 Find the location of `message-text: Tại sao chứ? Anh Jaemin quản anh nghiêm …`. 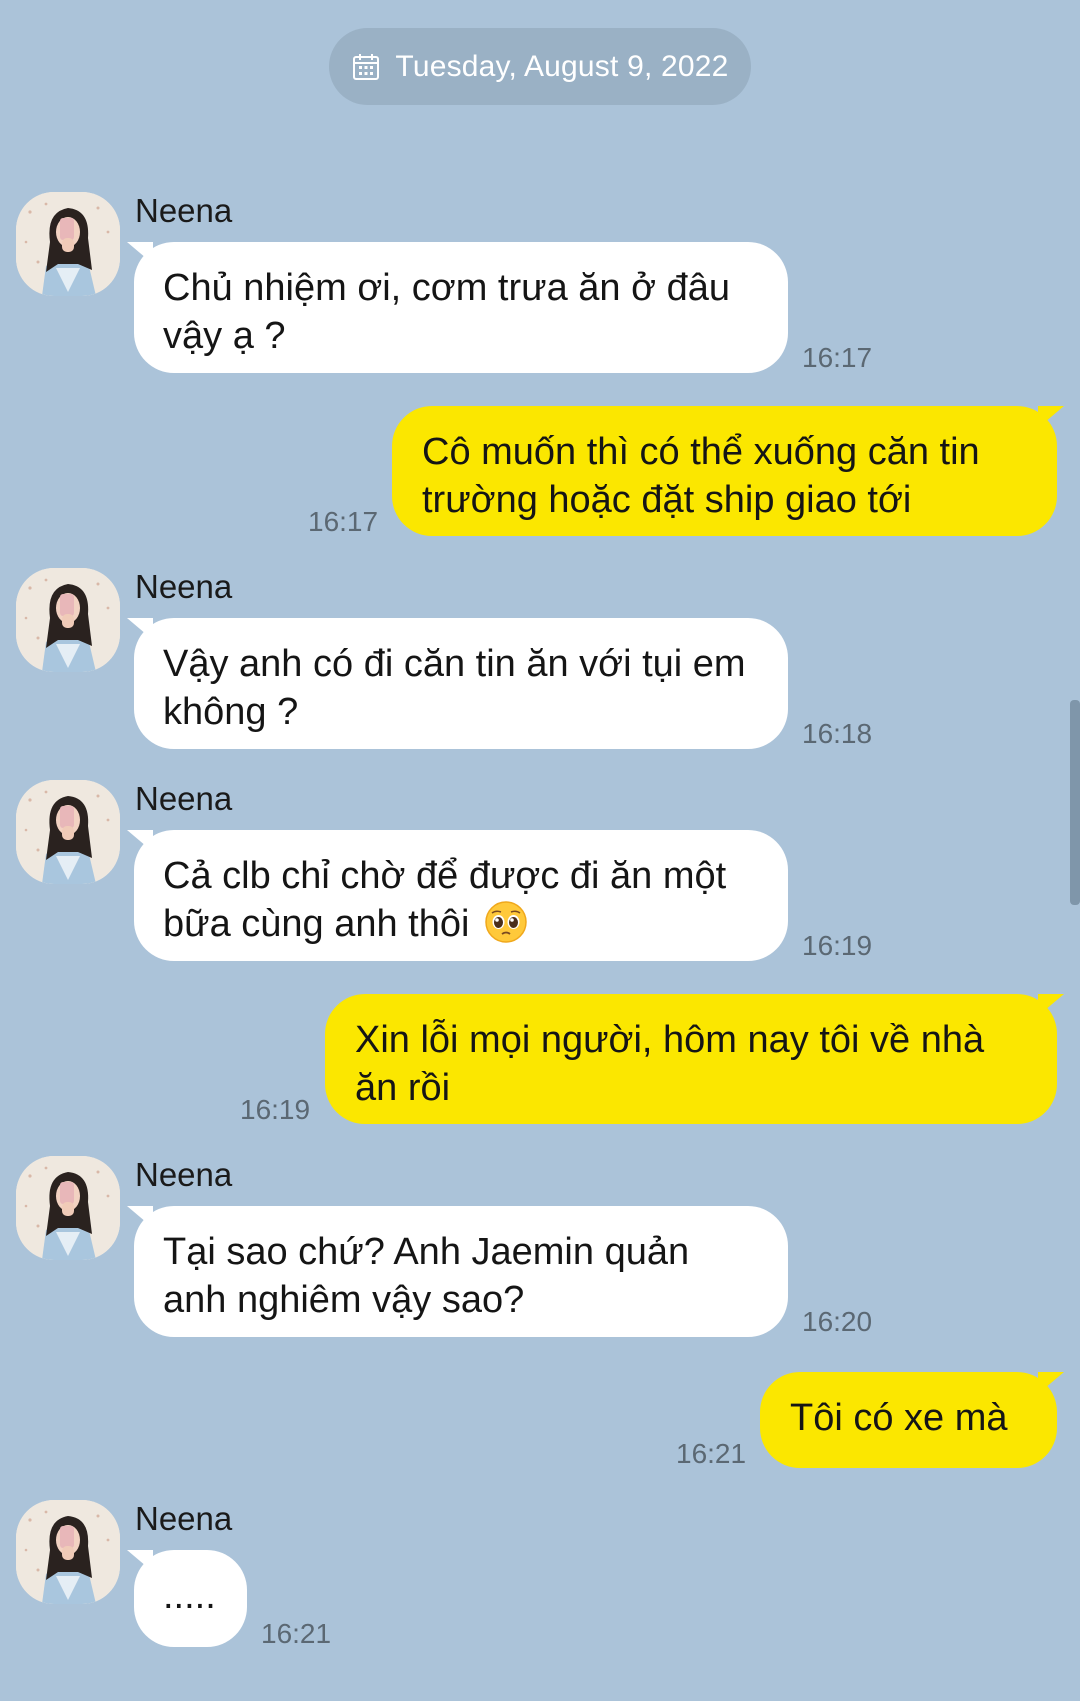

message-text: Tại sao chứ? Anh Jaemin quản anh nghiêm … is located at coordinates (426, 1276).